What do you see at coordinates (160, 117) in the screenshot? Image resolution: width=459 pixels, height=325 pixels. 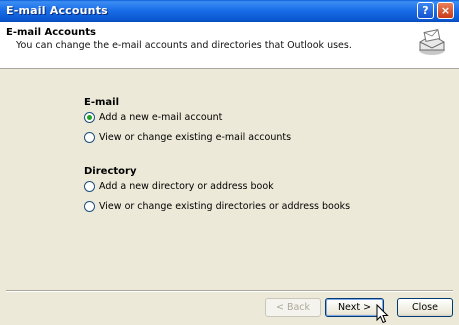 I see `radio-label: Add a new e-mail account` at bounding box center [160, 117].